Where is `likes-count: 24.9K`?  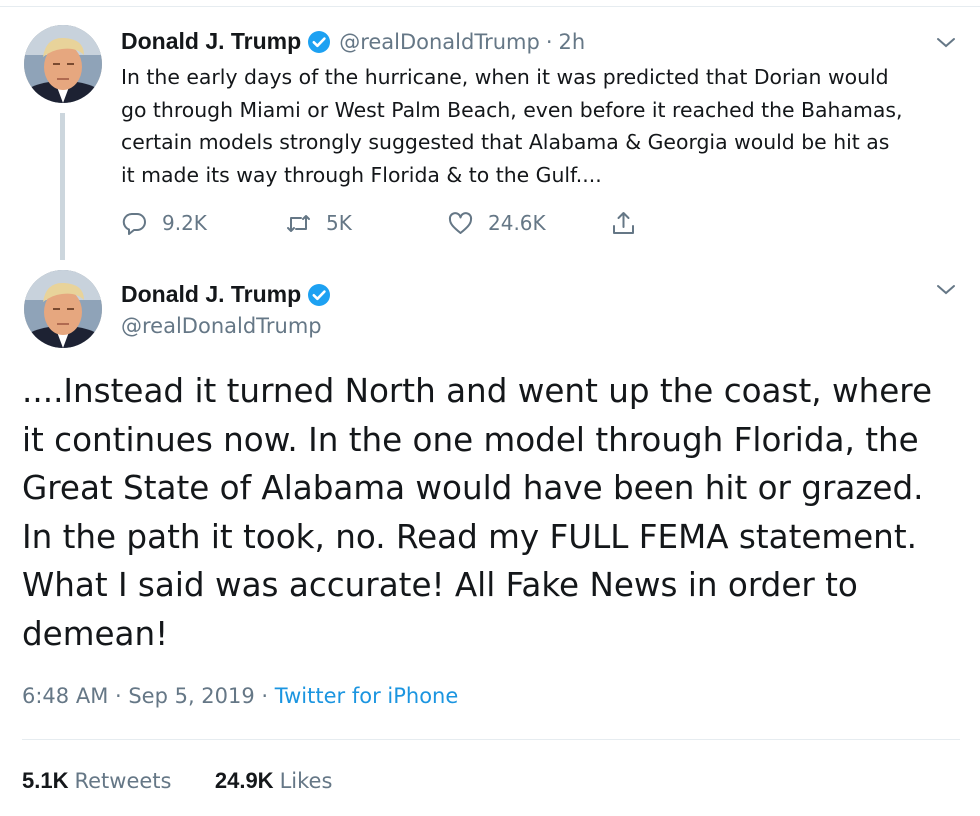 likes-count: 24.9K is located at coordinates (244, 780).